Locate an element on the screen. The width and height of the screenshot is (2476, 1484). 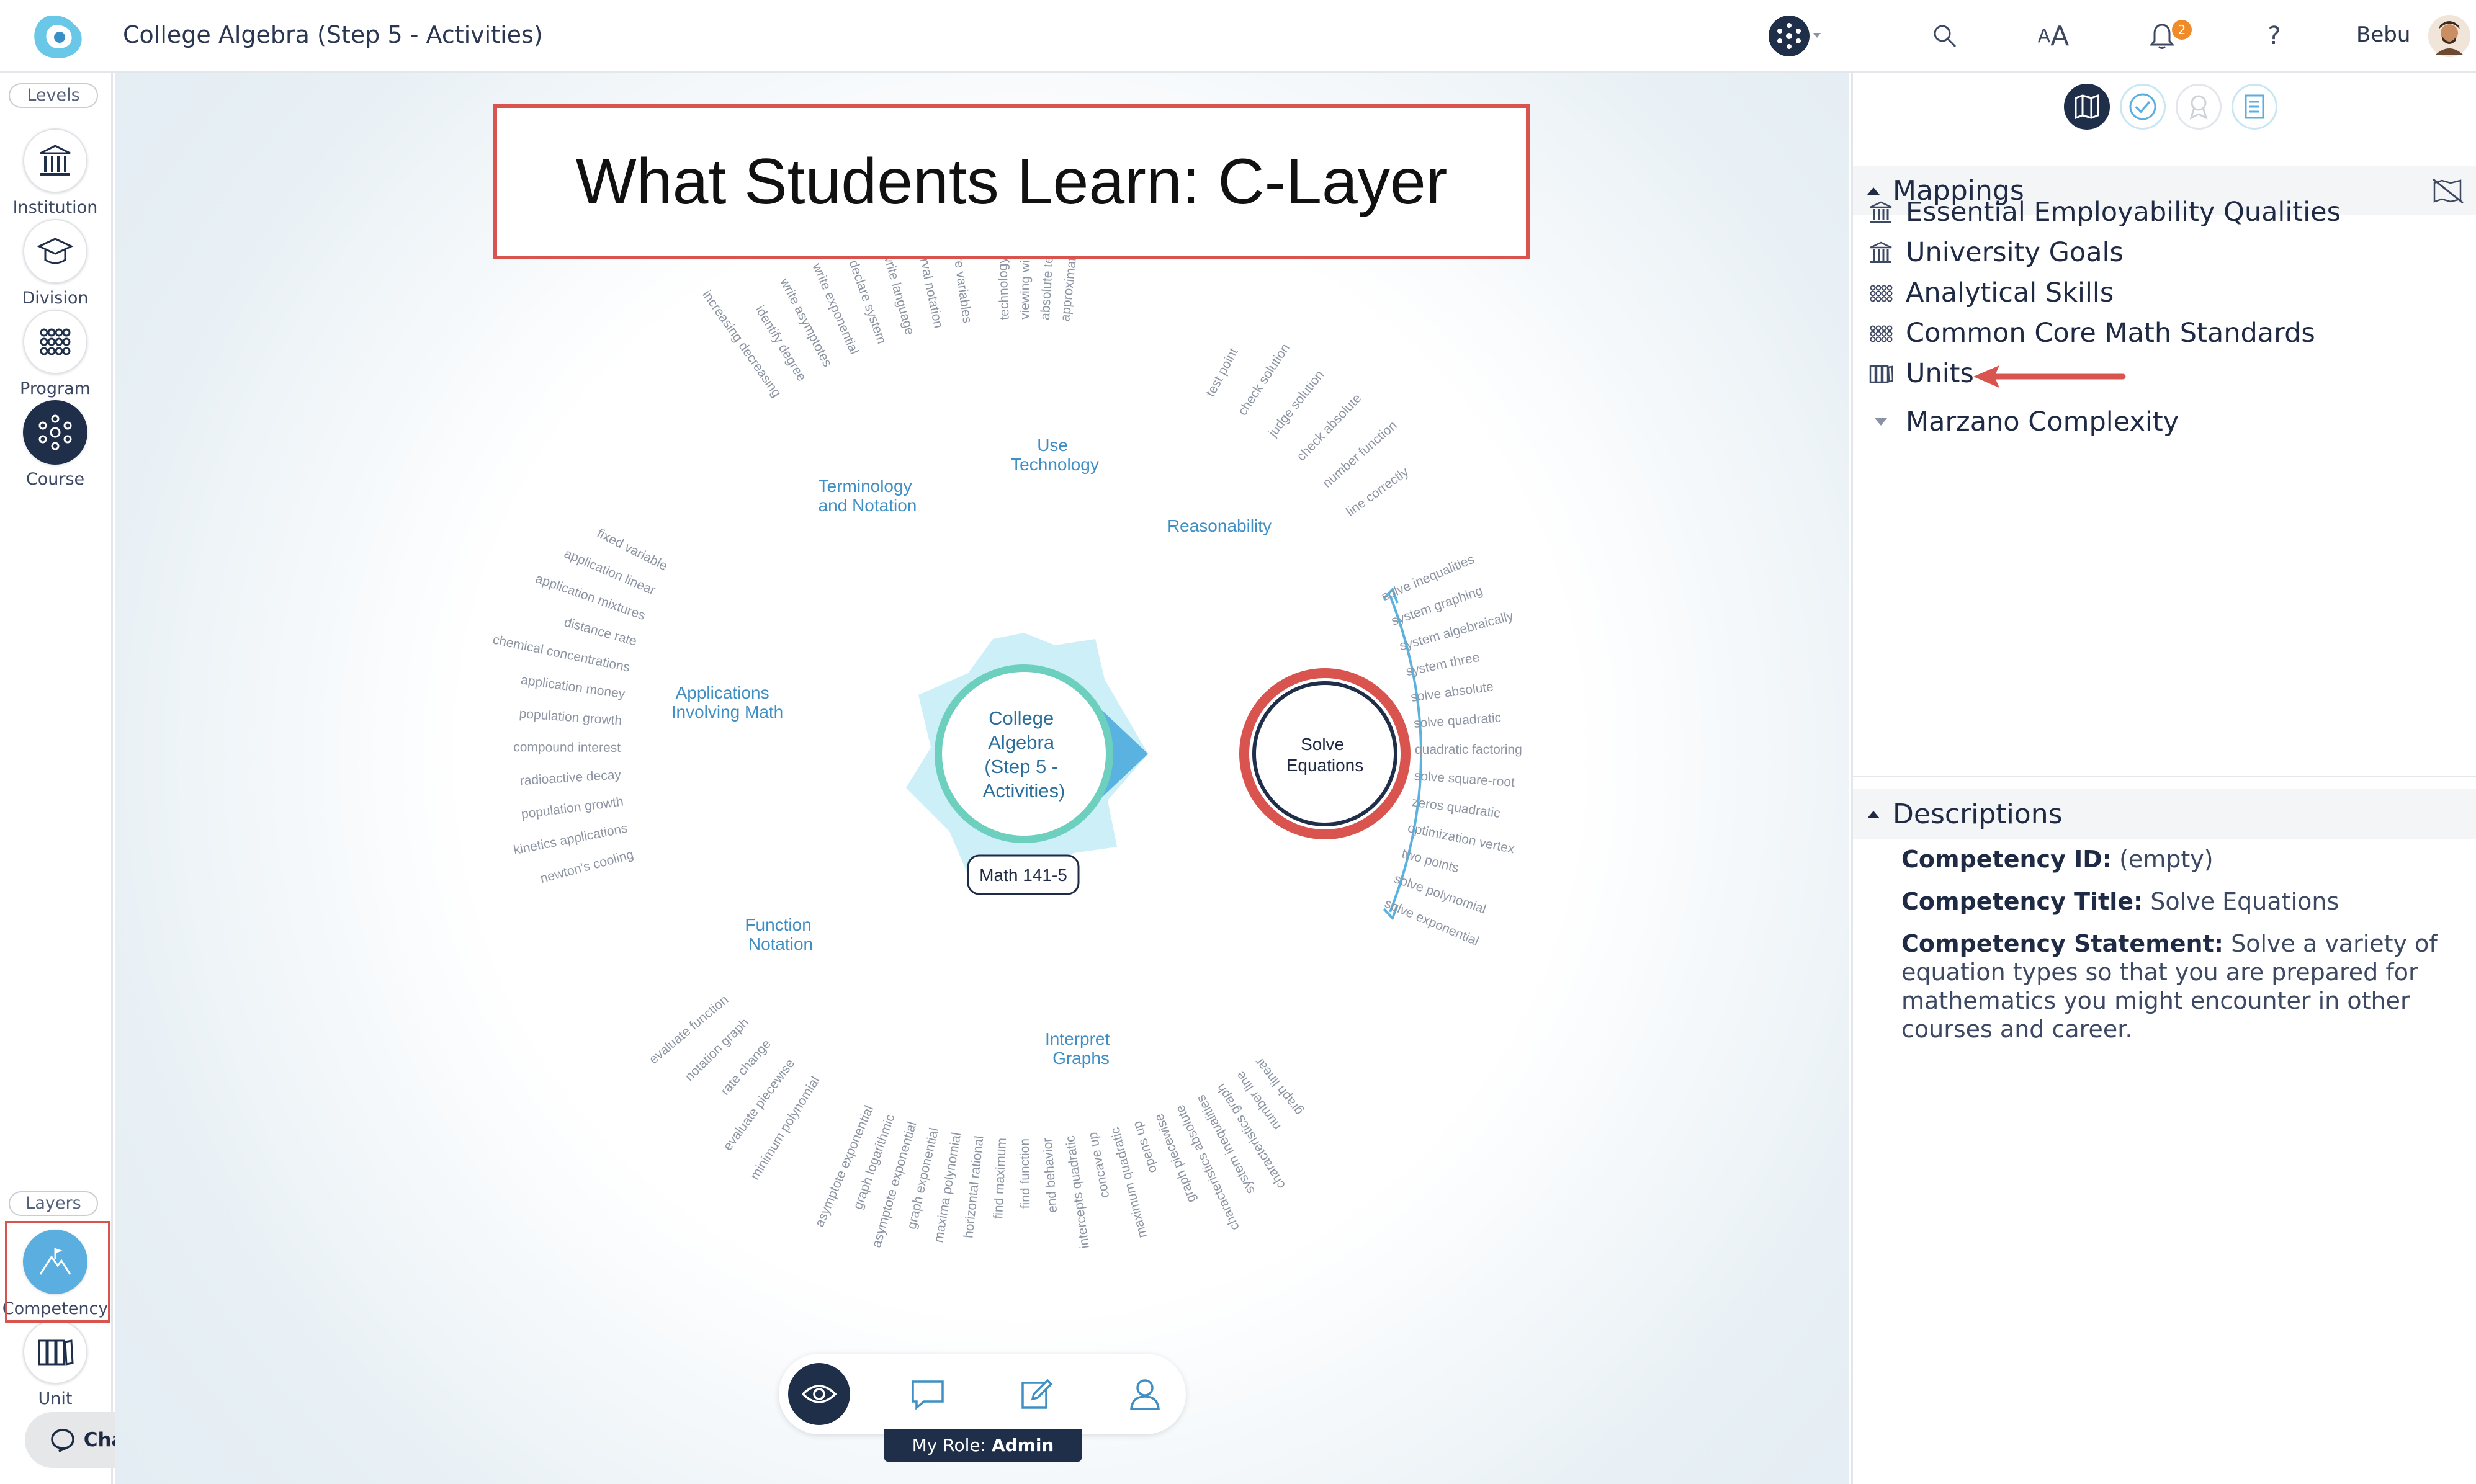
leaf-label: radioactive decay is located at coordinates (570, 777).